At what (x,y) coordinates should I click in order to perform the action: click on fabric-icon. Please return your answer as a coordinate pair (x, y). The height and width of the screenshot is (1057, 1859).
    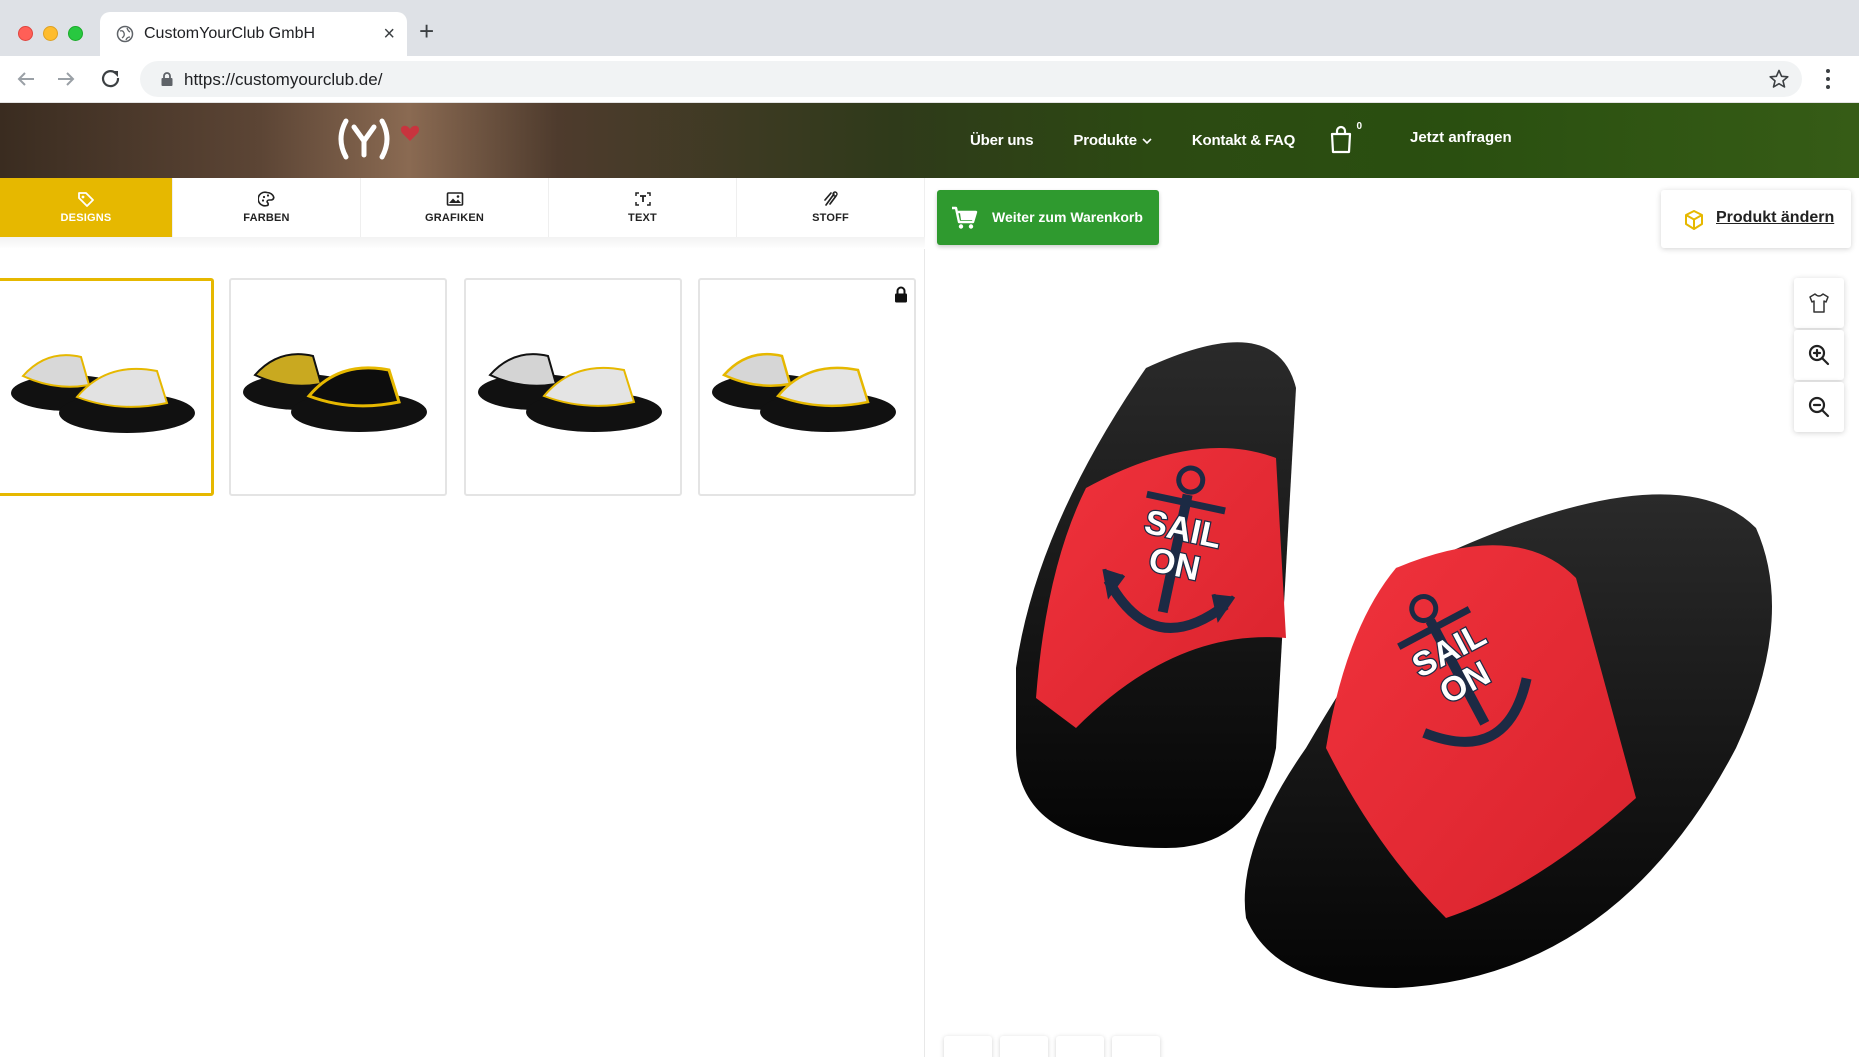
    Looking at the image, I should click on (830, 198).